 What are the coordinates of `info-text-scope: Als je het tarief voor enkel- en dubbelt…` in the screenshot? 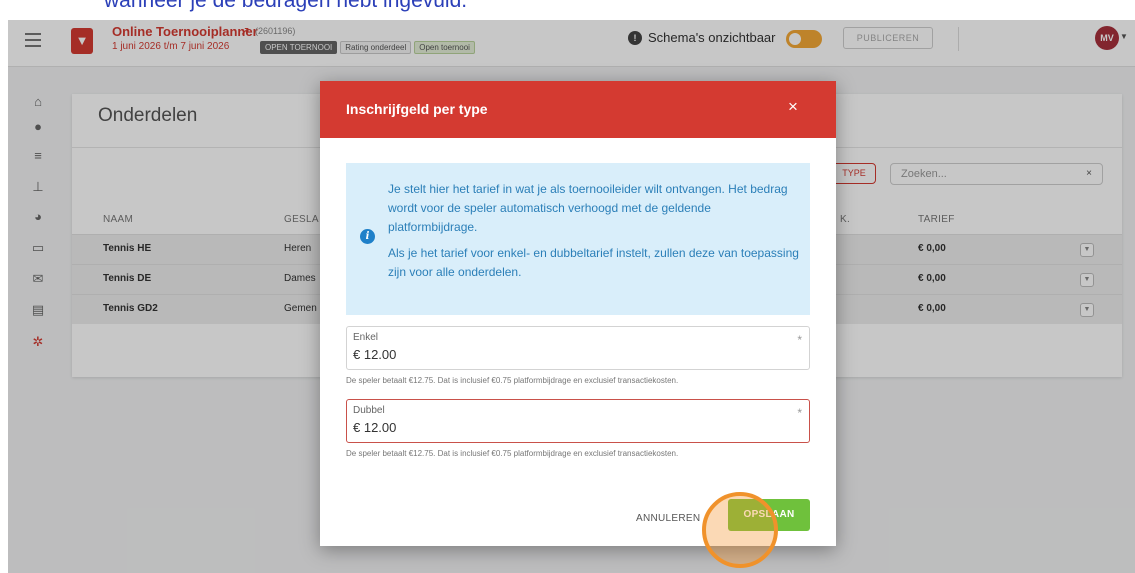 It's located at (593, 262).